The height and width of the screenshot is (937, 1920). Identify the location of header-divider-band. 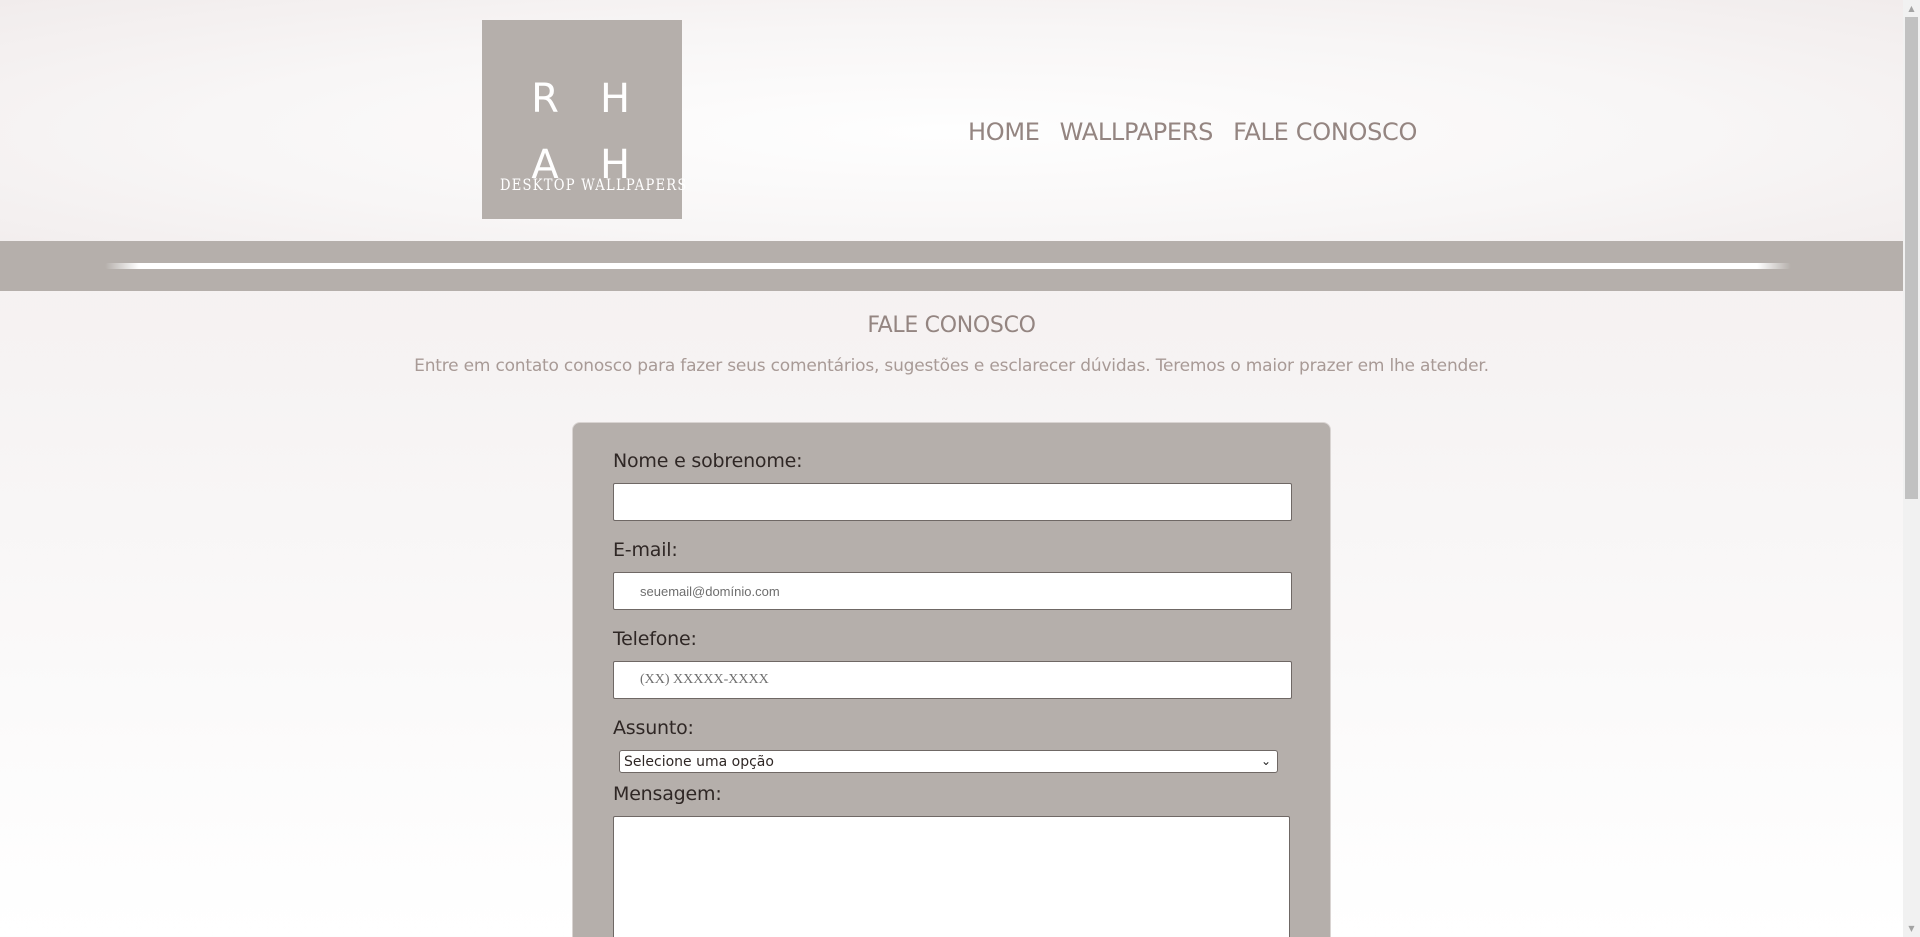
(951, 266).